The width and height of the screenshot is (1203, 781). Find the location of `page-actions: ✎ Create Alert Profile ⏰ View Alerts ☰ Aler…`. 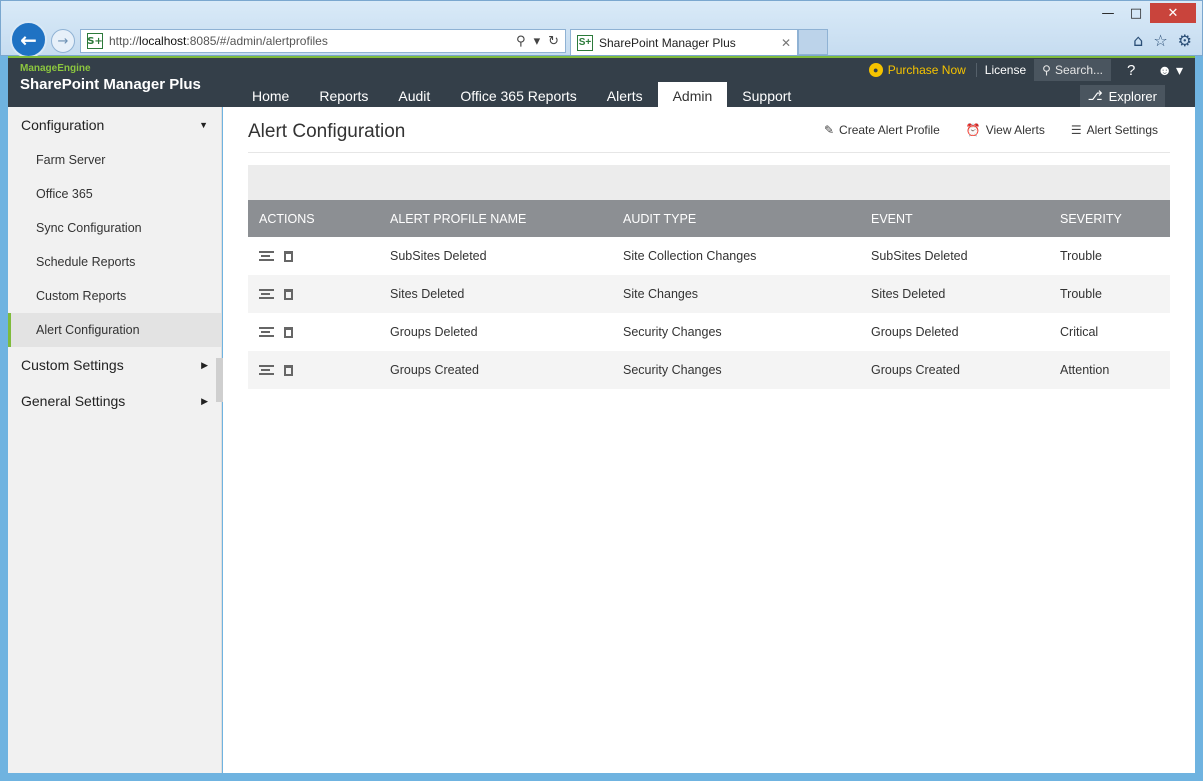

page-actions: ✎ Create Alert Profile ⏰ View Alerts ☰ Aler… is located at coordinates (991, 130).